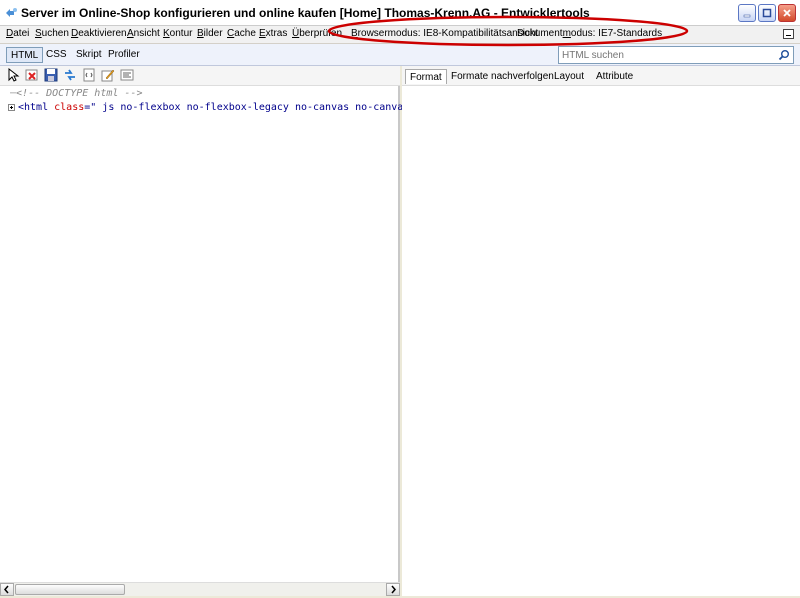 Image resolution: width=800 pixels, height=598 pixels. I want to click on select-element-icon, so click(13, 75).